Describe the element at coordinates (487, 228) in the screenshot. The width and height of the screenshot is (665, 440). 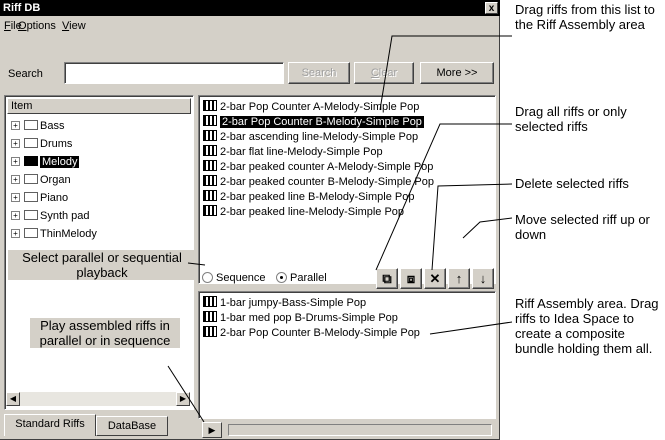
I see `move-leader` at that location.